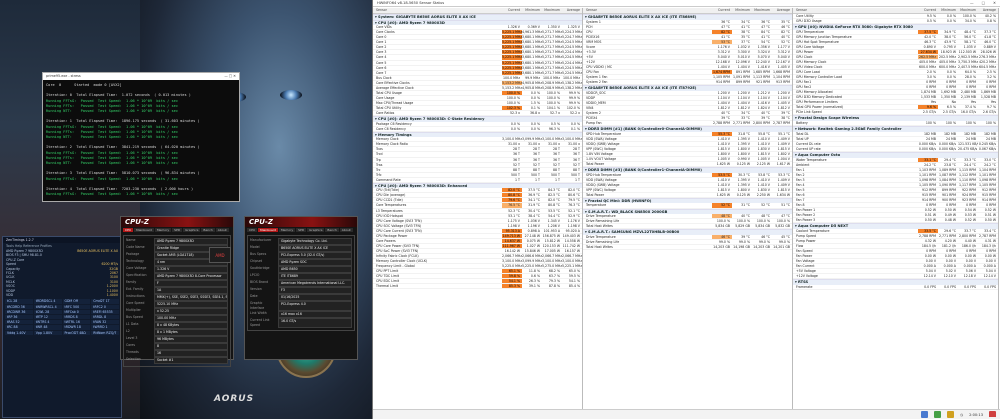 This screenshot has width=1000, height=419. What do you see at coordinates (533, 144) in the screenshot?
I see `sensor-value: 31.00 x` at bounding box center [533, 144].